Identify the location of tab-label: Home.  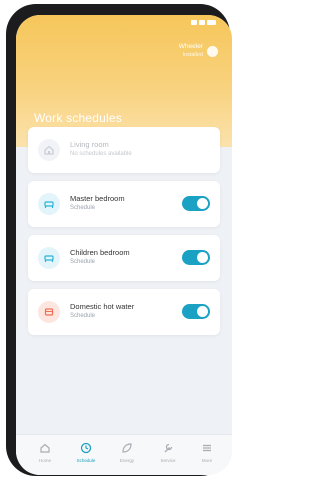
(44, 460).